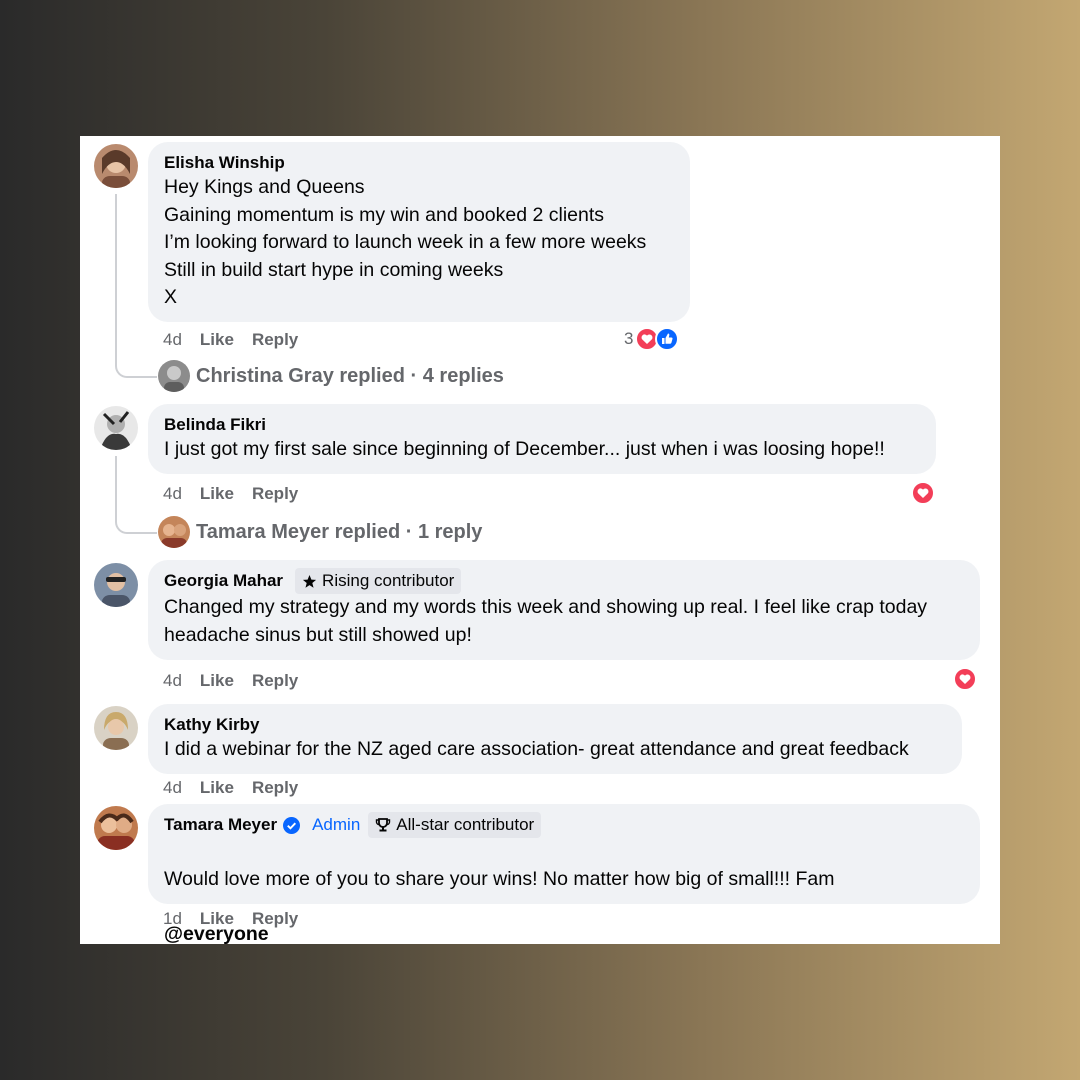  Describe the element at coordinates (383, 825) in the screenshot. I see `trophy-icon` at that location.